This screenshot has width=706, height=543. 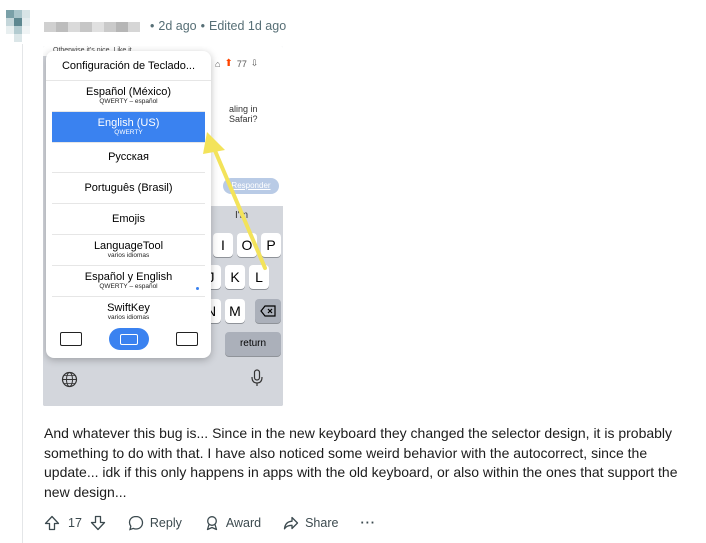 What do you see at coordinates (22, 293) in the screenshot?
I see `thread-line` at bounding box center [22, 293].